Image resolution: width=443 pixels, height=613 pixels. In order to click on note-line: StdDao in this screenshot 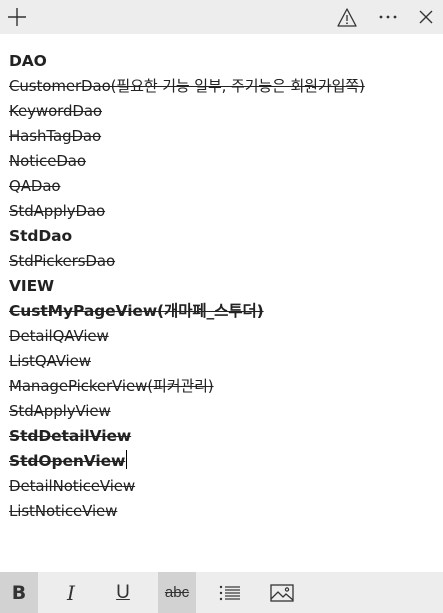, I will do `click(221, 236)`.